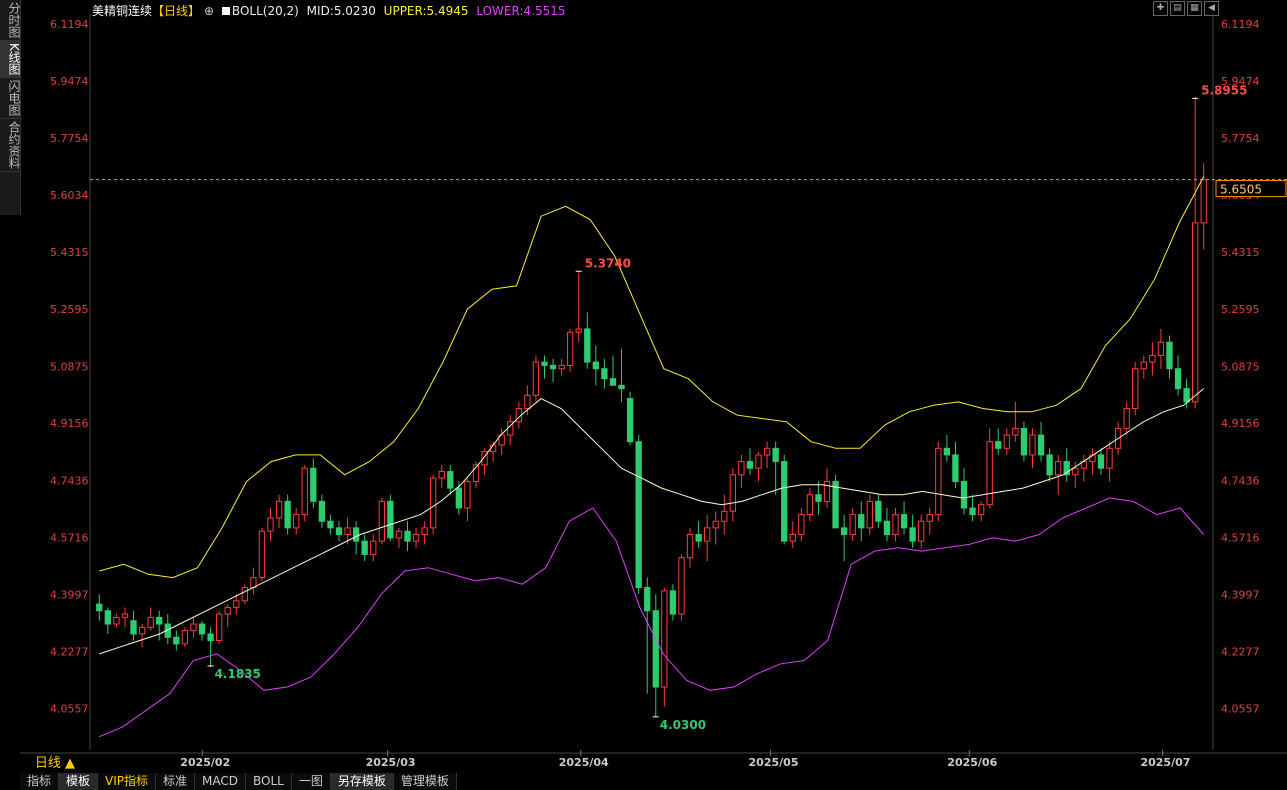  What do you see at coordinates (1165, 762) in the screenshot?
I see `x-tick-label: 2025/07` at bounding box center [1165, 762].